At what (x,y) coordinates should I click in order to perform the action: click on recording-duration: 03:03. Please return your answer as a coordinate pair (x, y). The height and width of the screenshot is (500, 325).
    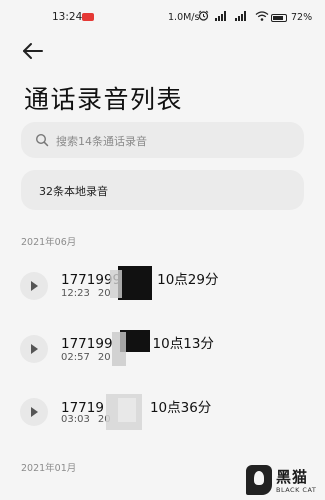
    Looking at the image, I should click on (75, 419).